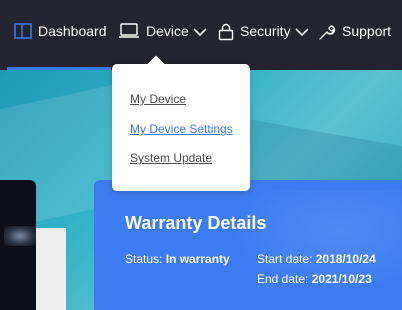 The height and width of the screenshot is (310, 402). What do you see at coordinates (327, 32) in the screenshot?
I see `wrench-icon` at bounding box center [327, 32].